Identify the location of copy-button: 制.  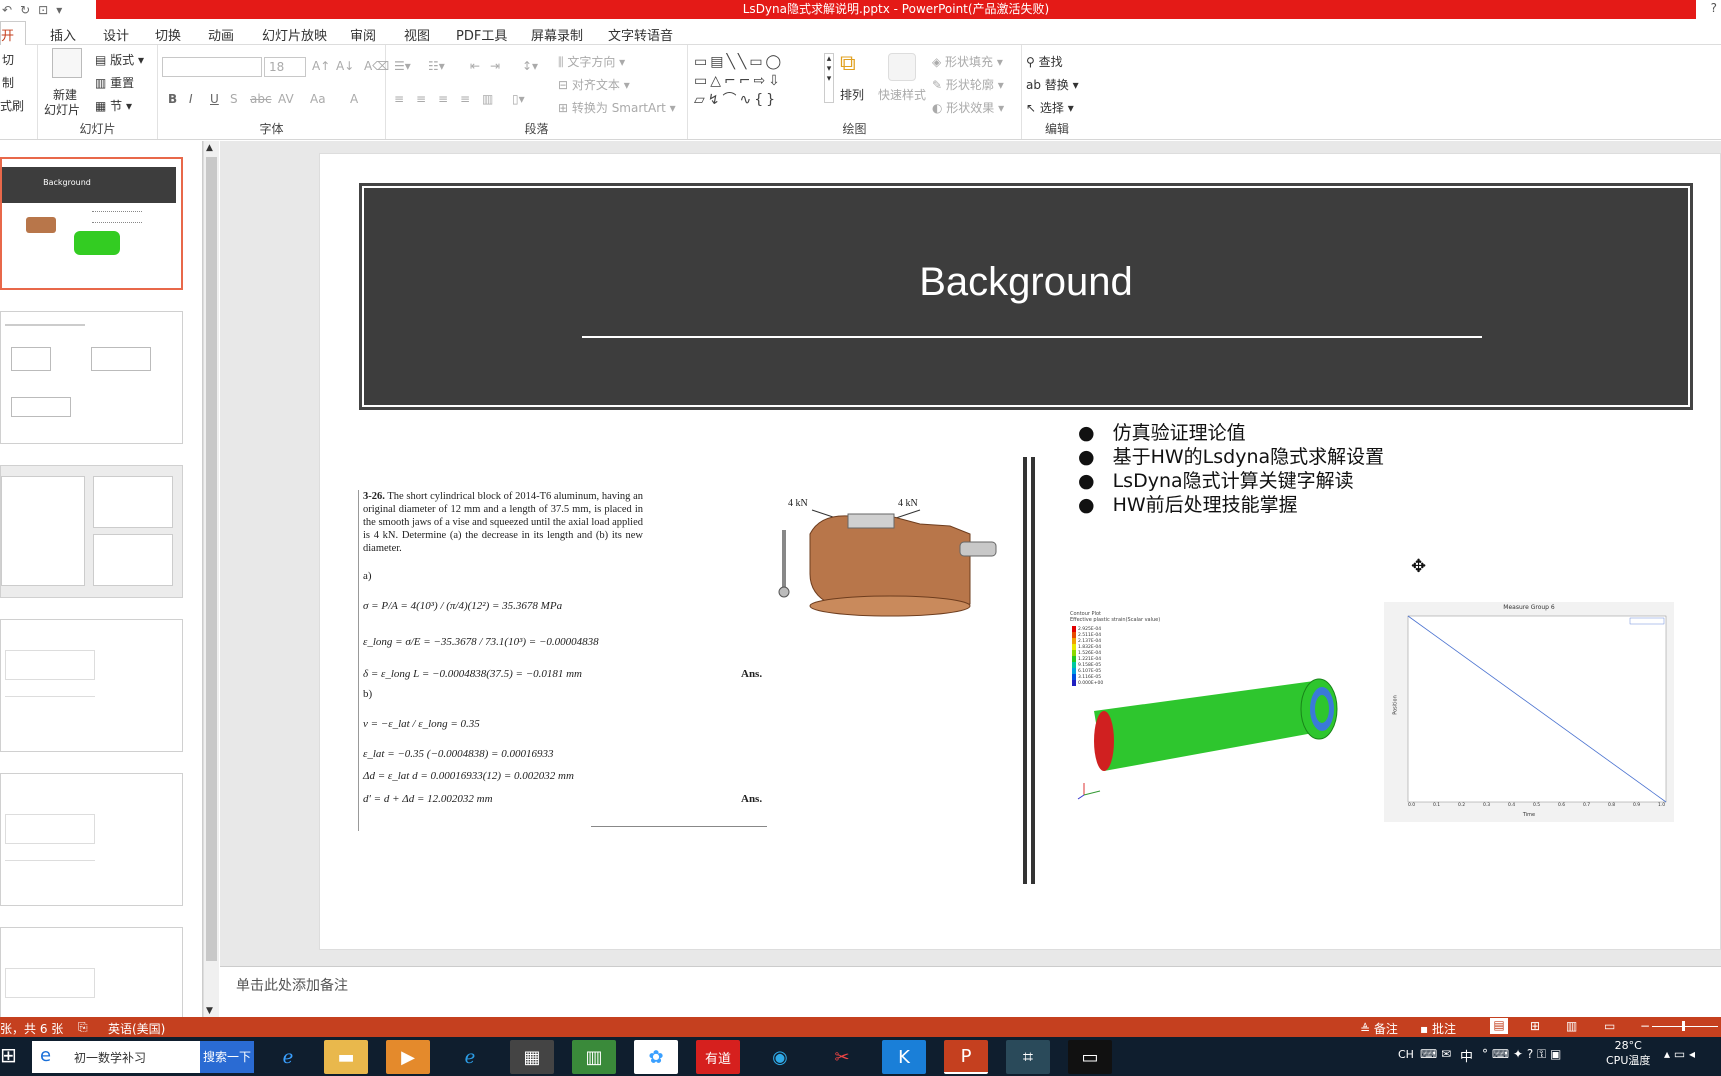
(8, 82).